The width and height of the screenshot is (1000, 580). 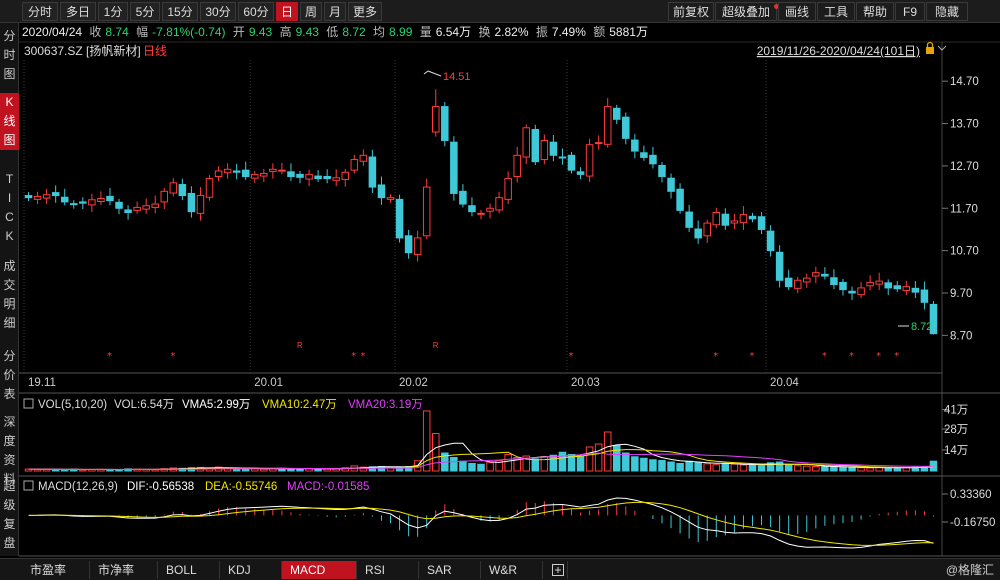 I want to click on brand-watermark: @格隆汇, so click(x=969, y=570).